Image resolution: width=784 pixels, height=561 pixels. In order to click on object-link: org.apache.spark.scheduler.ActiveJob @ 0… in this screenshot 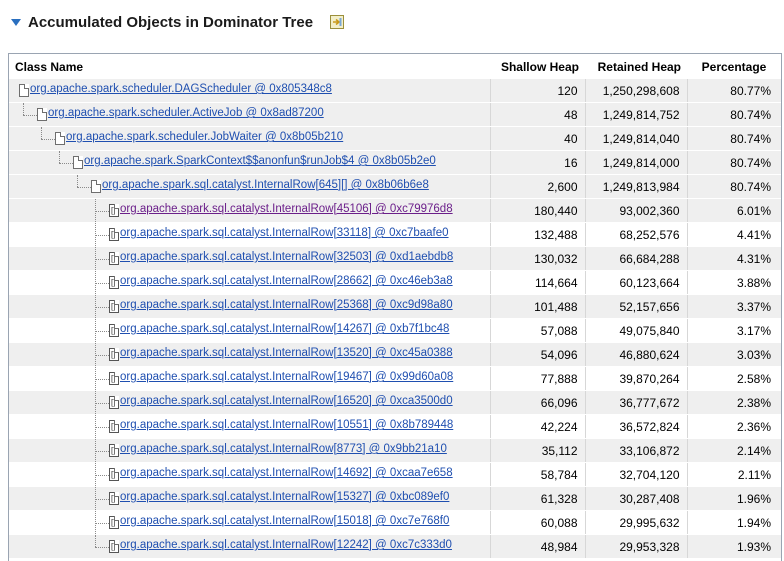, I will do `click(186, 113)`.